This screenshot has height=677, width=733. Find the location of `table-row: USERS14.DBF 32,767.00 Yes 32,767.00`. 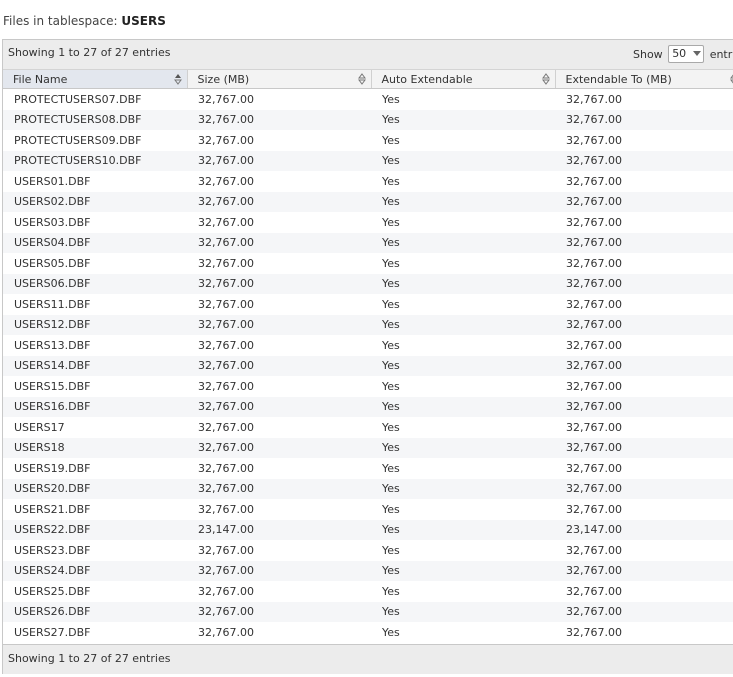

table-row: USERS14.DBF 32,767.00 Yes 32,767.00 is located at coordinates (368, 365).